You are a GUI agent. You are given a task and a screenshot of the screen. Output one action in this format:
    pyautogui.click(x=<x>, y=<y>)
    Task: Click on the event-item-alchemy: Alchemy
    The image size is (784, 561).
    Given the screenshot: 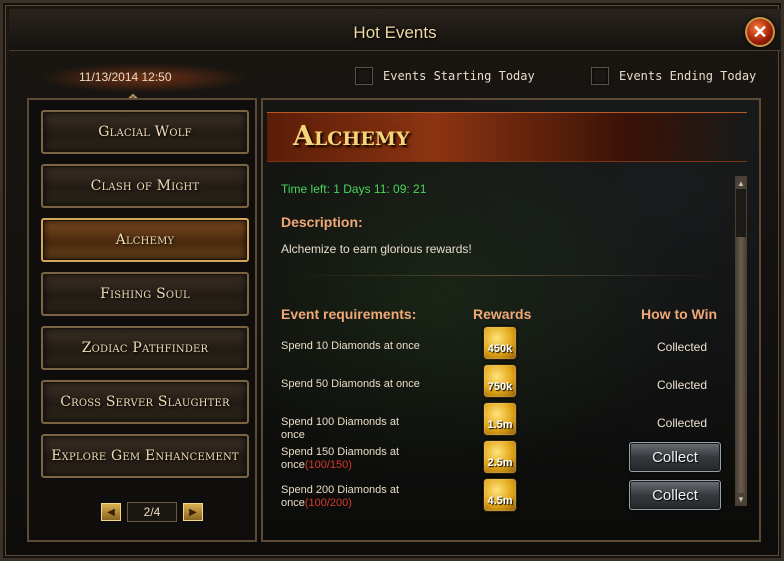 What is the action you would take?
    pyautogui.click(x=145, y=240)
    